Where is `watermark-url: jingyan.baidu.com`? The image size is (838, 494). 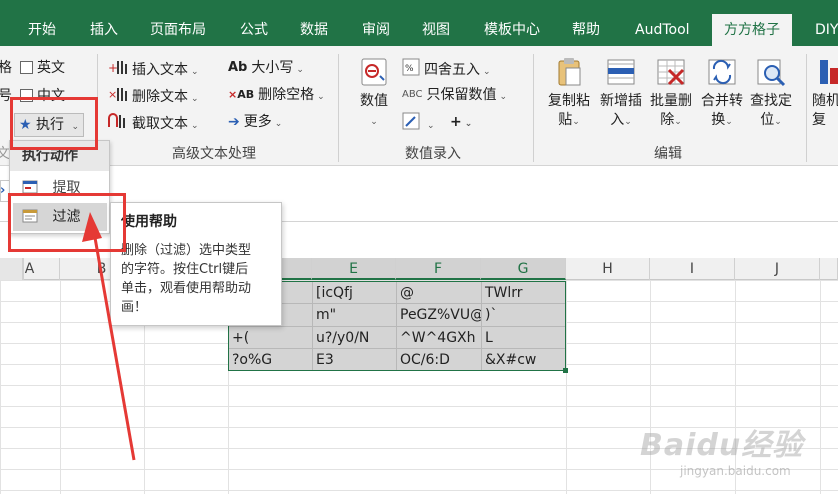 watermark-url: jingyan.baidu.com is located at coordinates (735, 471).